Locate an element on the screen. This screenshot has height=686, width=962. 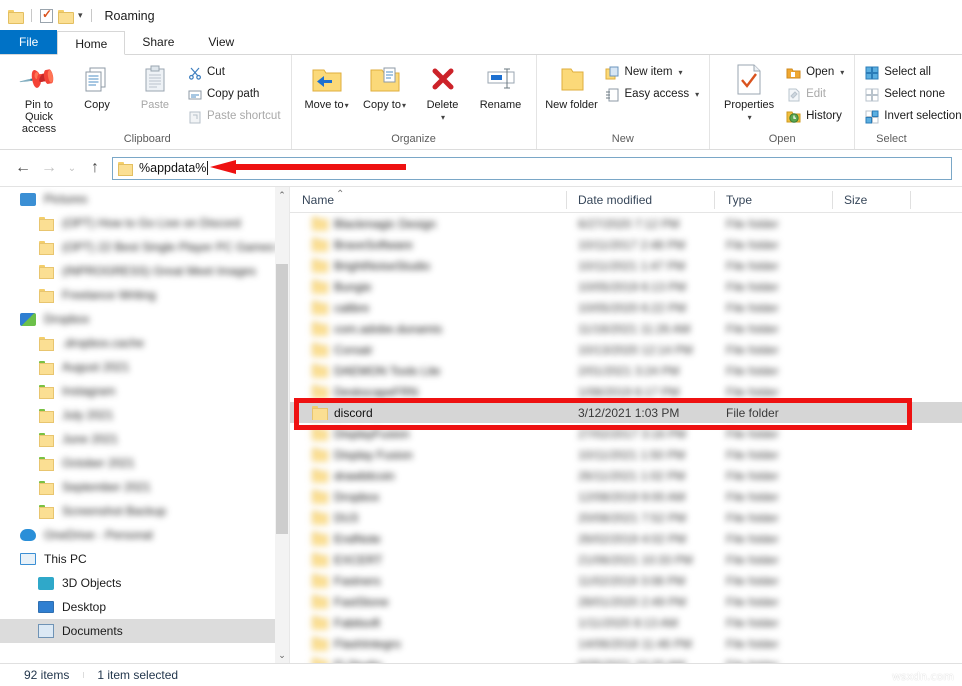
table-row: Corsair 10/13/2020 12:14 PM File folder is located at coordinates (626, 349).